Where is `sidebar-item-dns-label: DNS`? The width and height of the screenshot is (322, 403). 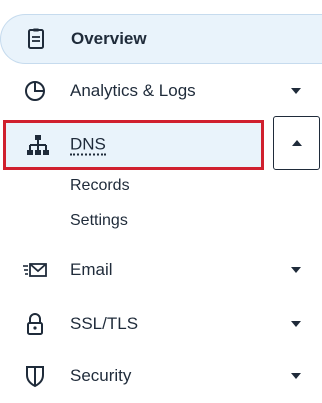
sidebar-item-dns-label: DNS is located at coordinates (88, 145).